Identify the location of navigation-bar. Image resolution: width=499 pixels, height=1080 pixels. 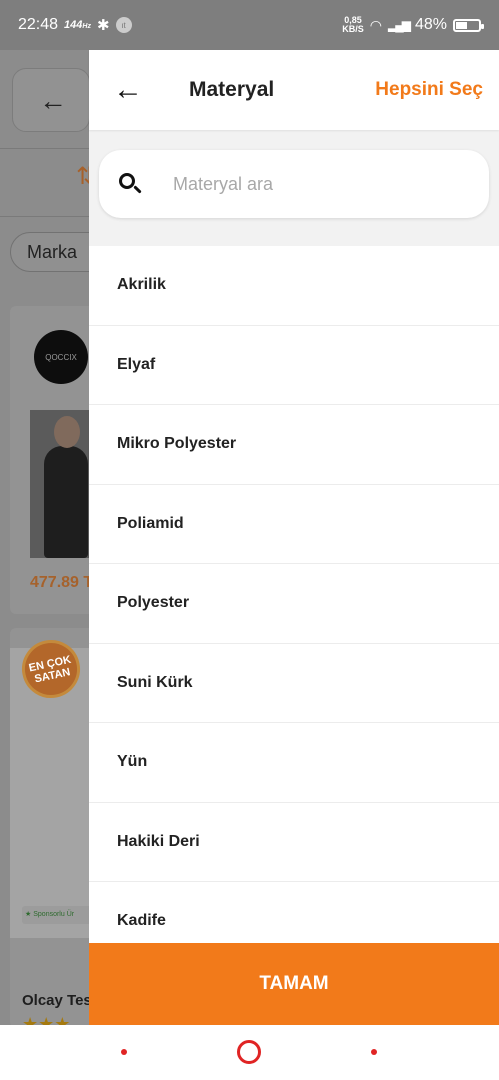
(249, 1052).